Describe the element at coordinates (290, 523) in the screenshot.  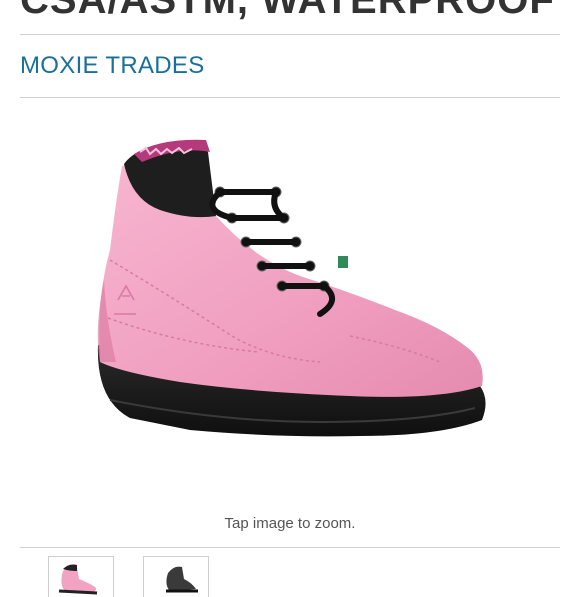
I see `zoom-hint: Tap image to zoom.` at that location.